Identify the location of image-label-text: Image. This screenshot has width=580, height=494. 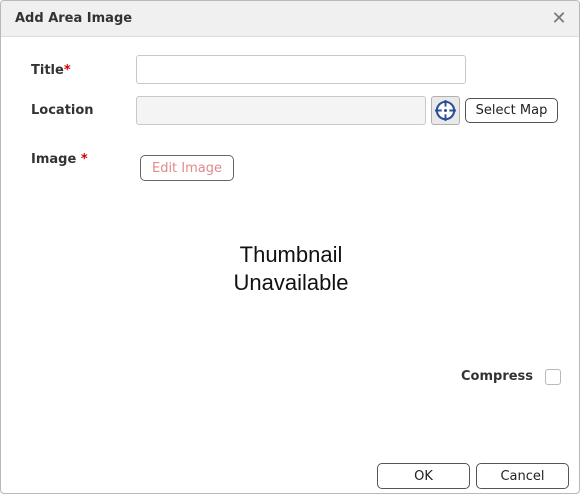
(54, 159).